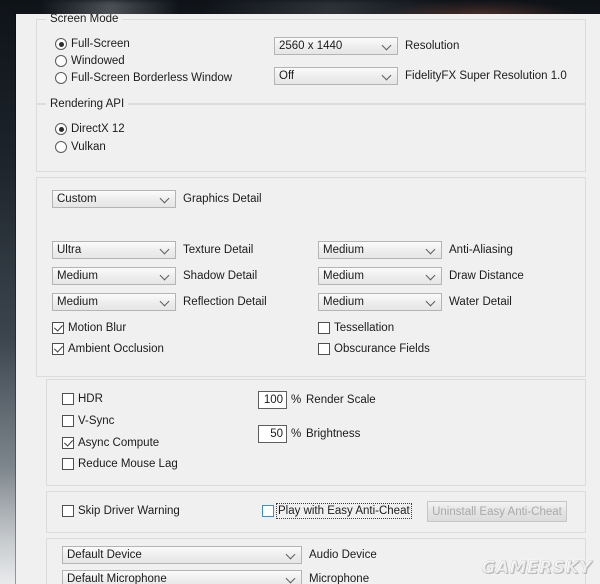 Image resolution: width=600 pixels, height=584 pixels. I want to click on audio-device-value: Default Device, so click(104, 555).